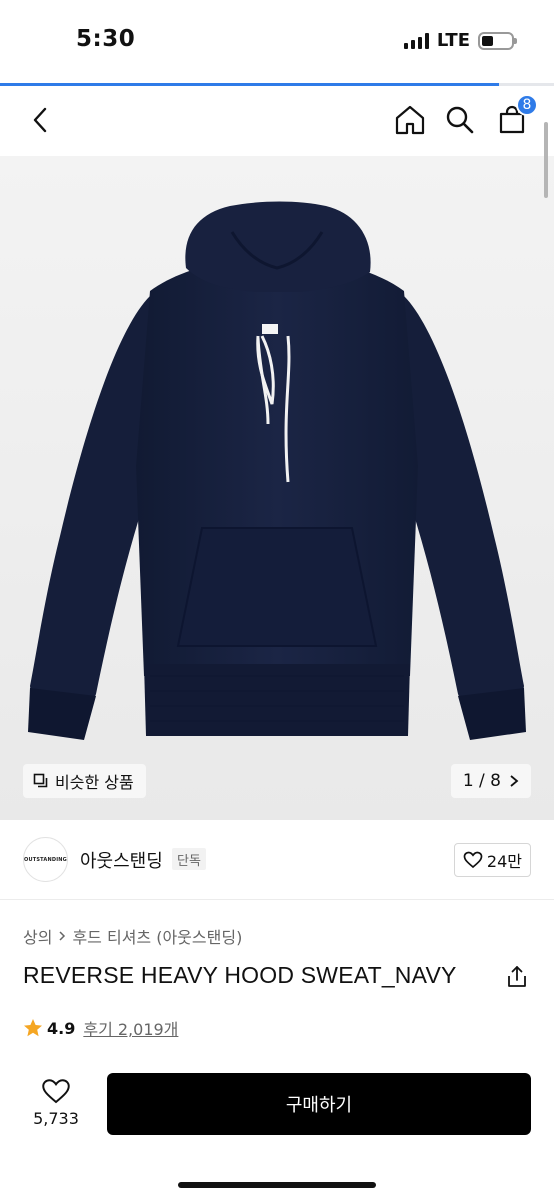 The height and width of the screenshot is (1200, 554). What do you see at coordinates (33, 1028) in the screenshot?
I see `star-icon` at bounding box center [33, 1028].